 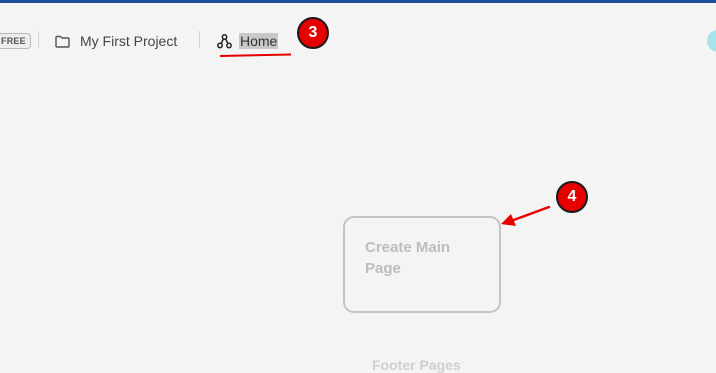 I want to click on page-name: Home, so click(x=259, y=41).